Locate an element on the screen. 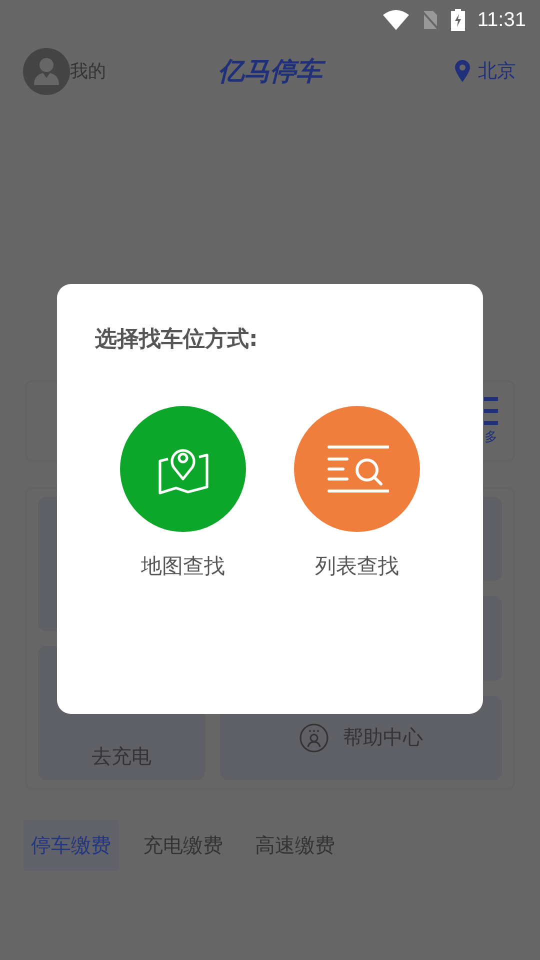 This screenshot has width=540, height=960. menu-icon is located at coordinates (491, 411).